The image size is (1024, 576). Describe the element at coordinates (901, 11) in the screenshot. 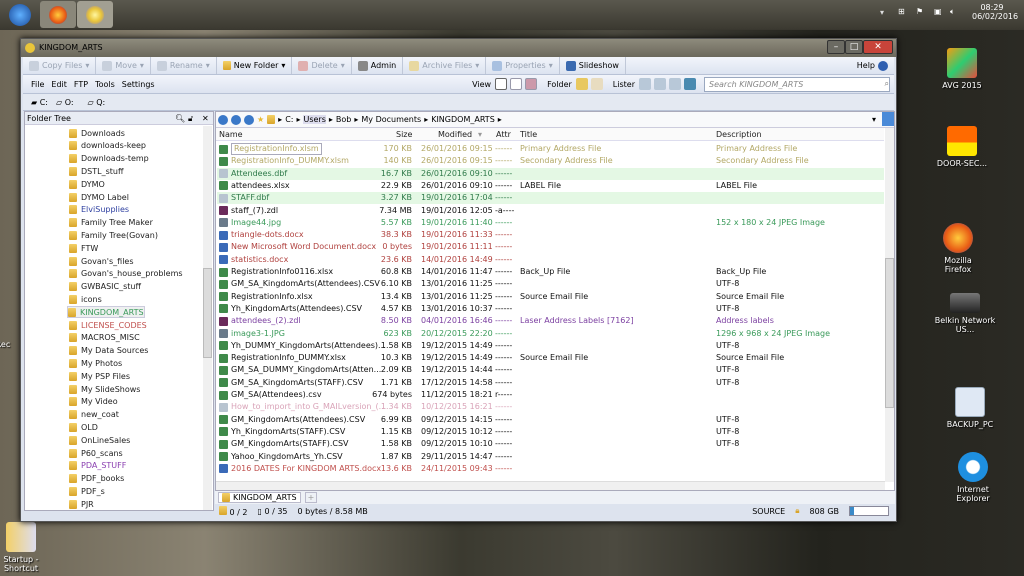

I see `windows-icon: ⊞` at that location.